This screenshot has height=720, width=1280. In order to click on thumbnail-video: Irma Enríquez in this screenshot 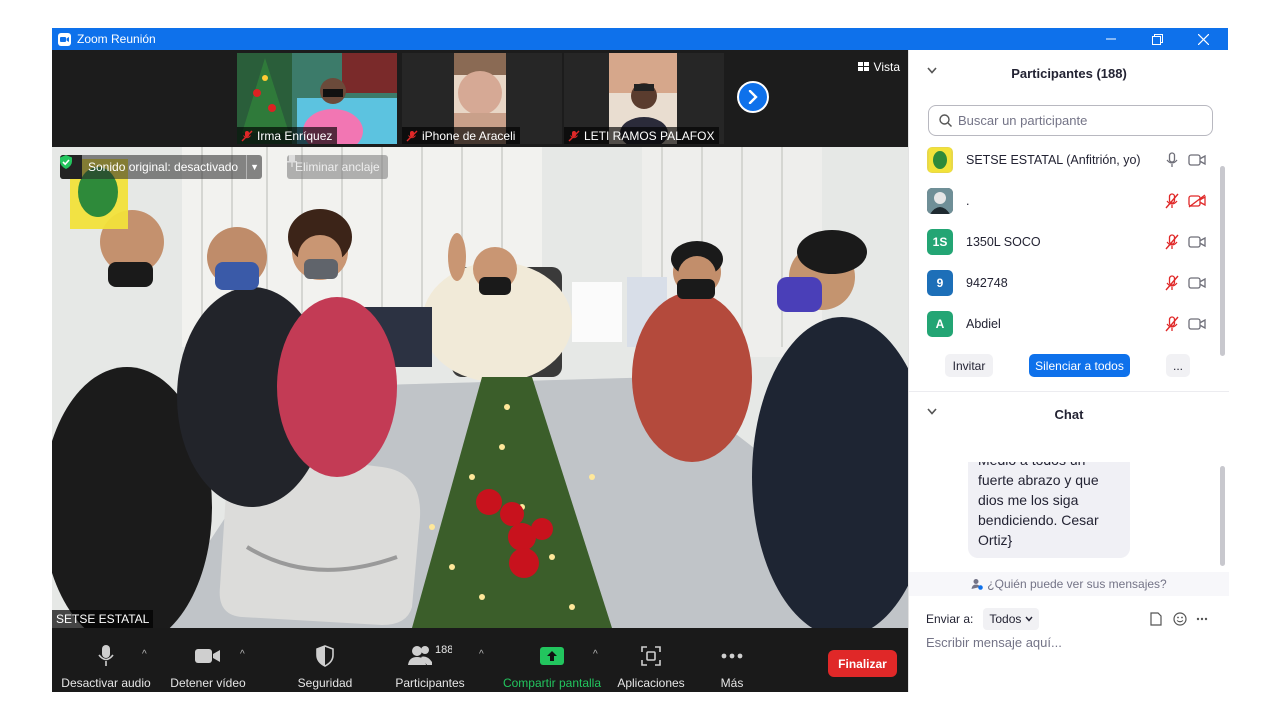, I will do `click(317, 98)`.